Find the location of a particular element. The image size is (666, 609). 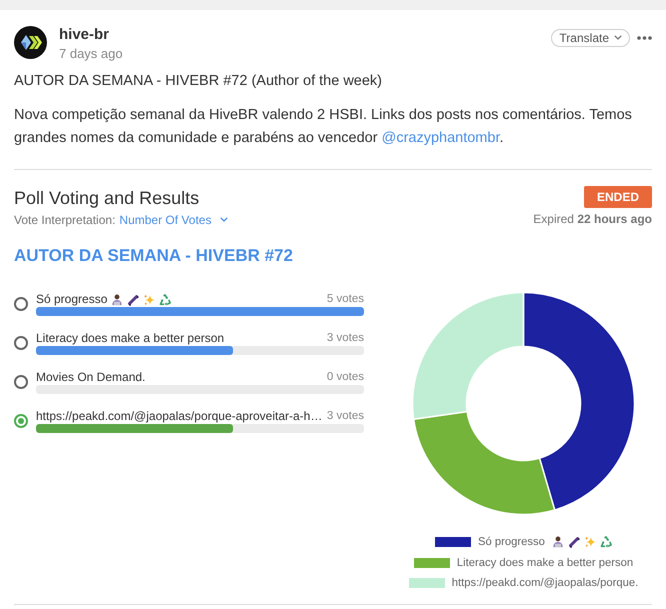

poll-title: AUTOR DA SEMANA - HIVEBR #72 is located at coordinates (154, 255).